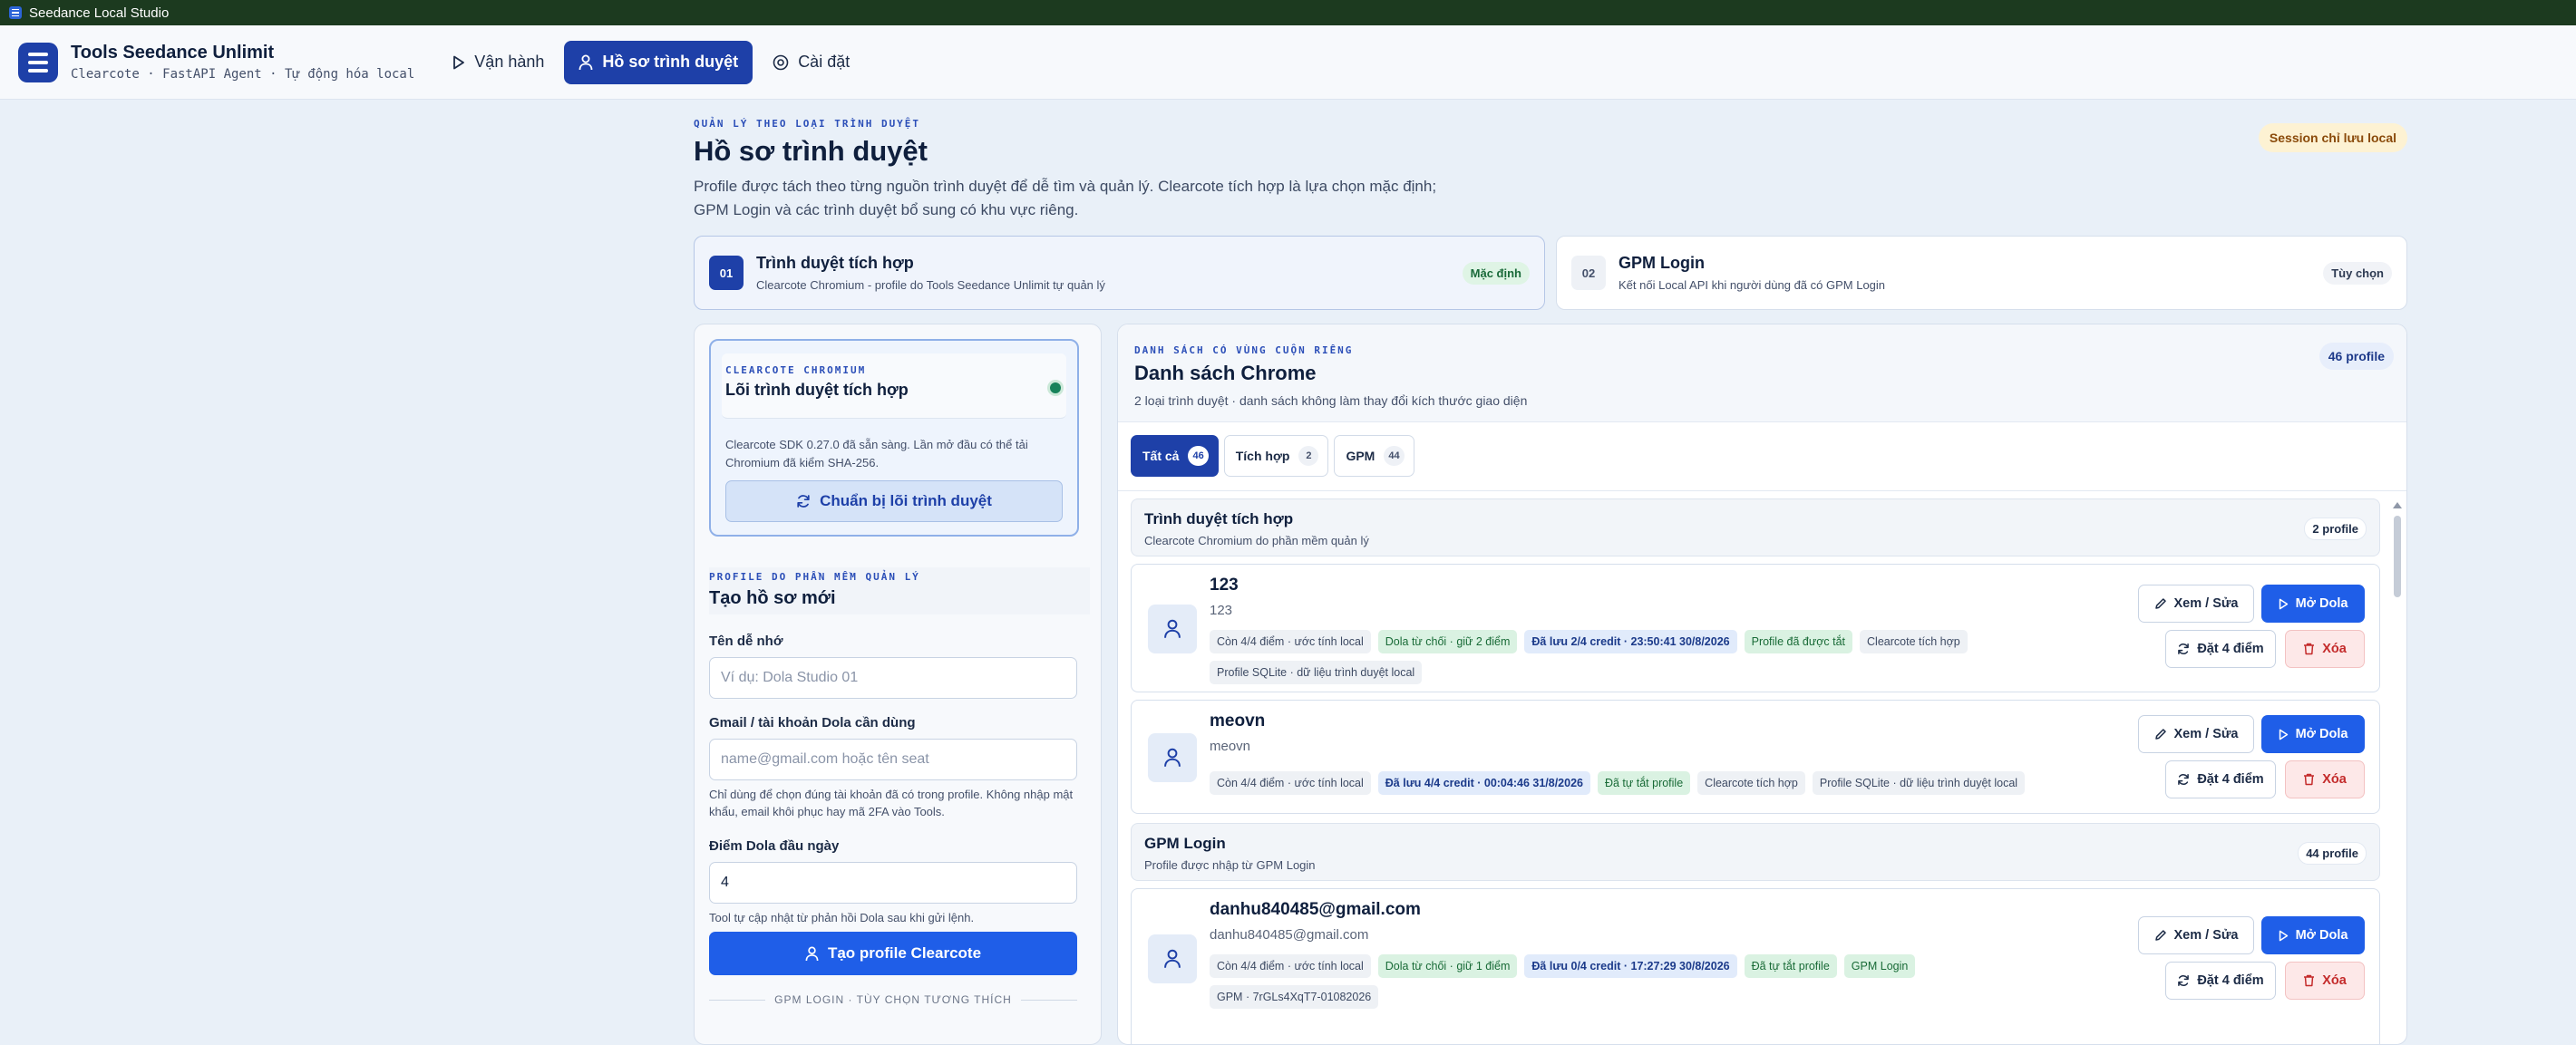 This screenshot has width=2576, height=1045. What do you see at coordinates (2356, 356) in the screenshot?
I see `profile-count-badge: 46 profile` at bounding box center [2356, 356].